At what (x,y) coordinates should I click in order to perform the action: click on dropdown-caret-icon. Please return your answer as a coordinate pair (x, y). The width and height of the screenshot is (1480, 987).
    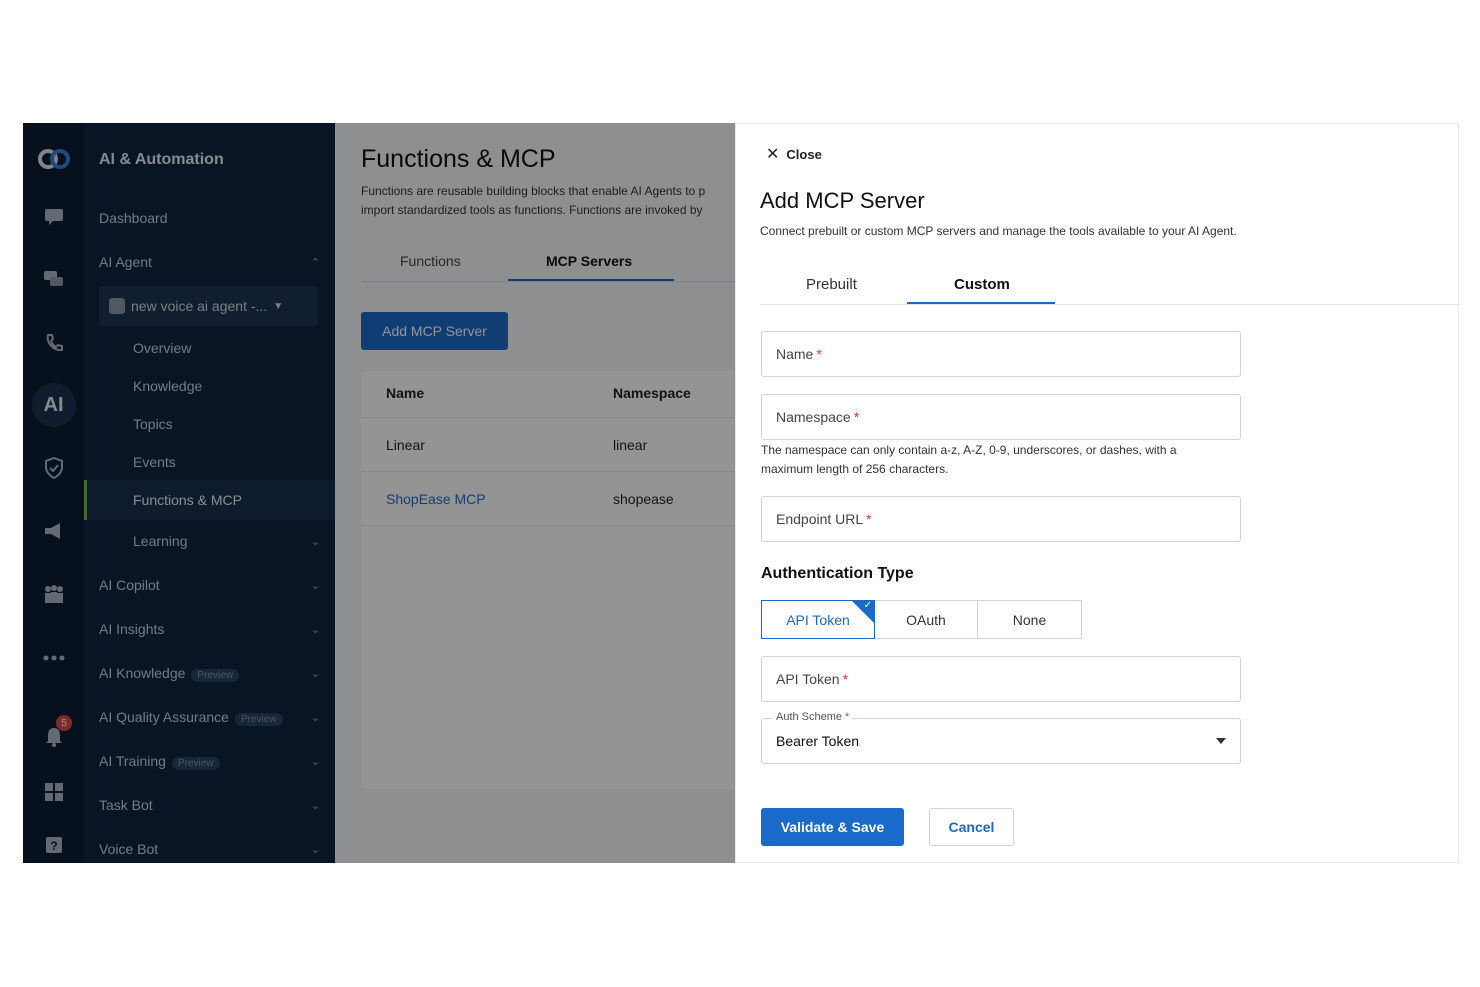
    Looking at the image, I should click on (1221, 741).